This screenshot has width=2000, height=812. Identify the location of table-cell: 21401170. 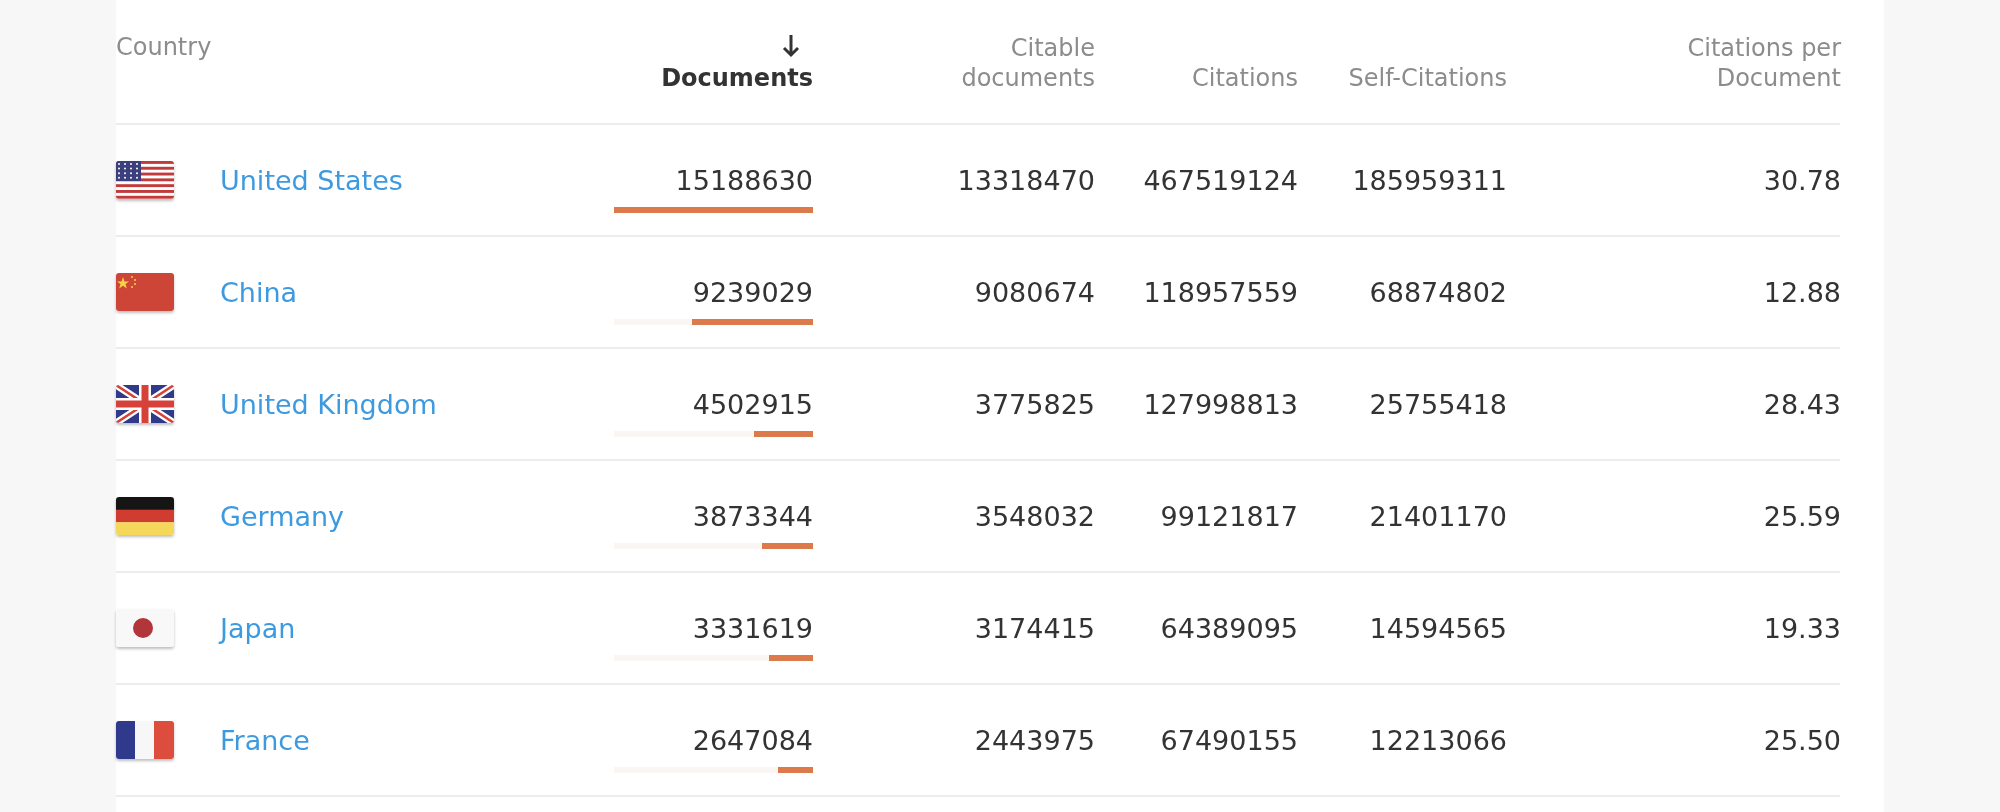
(1438, 516).